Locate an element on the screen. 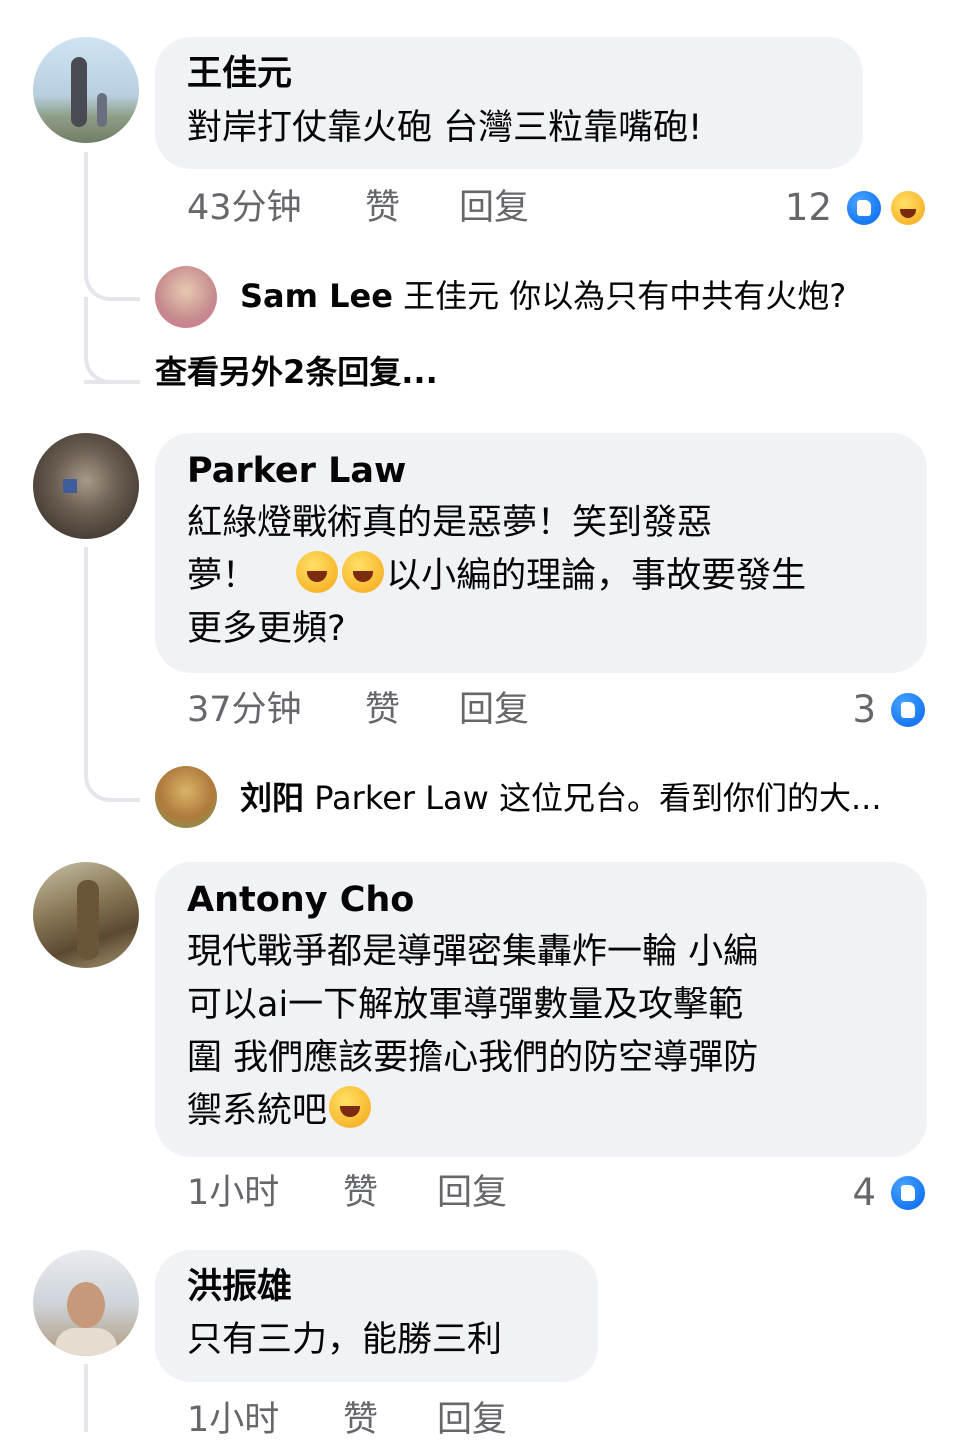 The image size is (955, 1442). comment-text-part: 夢！ is located at coordinates (222, 576).